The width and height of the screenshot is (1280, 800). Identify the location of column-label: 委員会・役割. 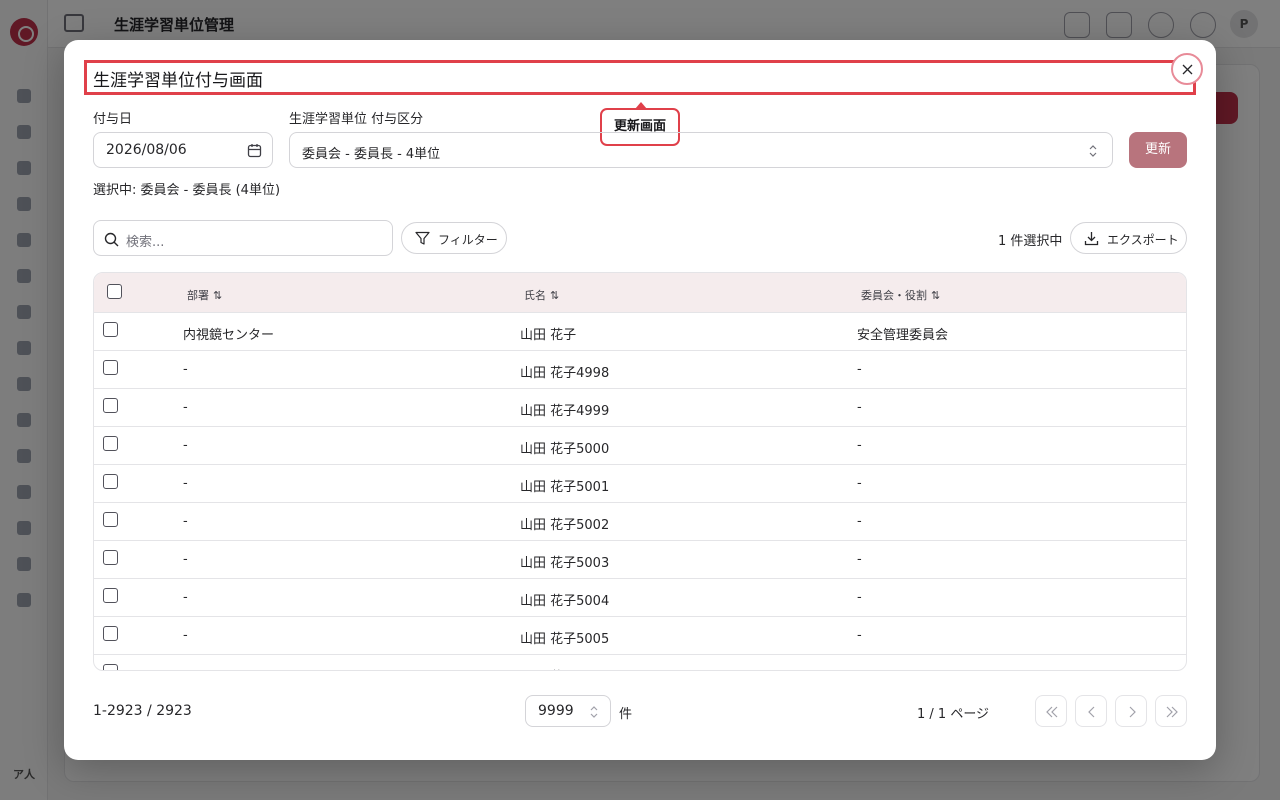
(894, 295).